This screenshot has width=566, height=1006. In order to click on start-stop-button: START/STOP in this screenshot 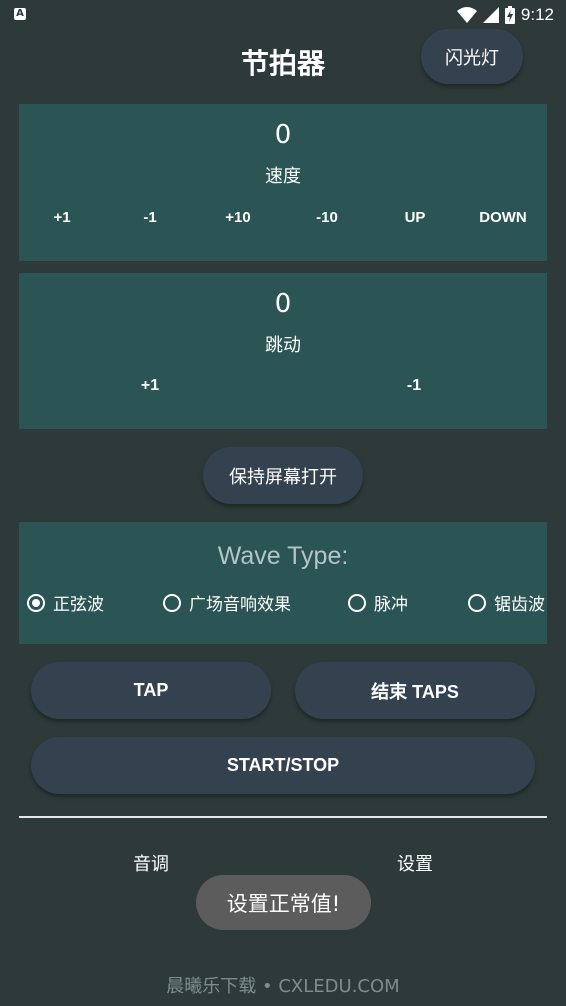, I will do `click(283, 765)`.